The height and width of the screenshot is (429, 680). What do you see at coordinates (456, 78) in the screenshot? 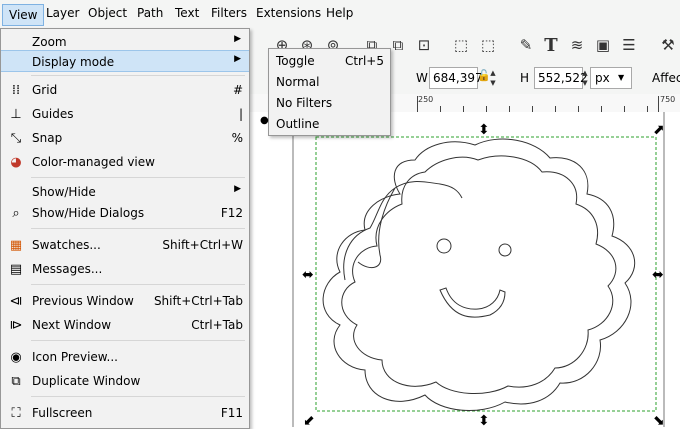
I see `width-input: 684,397` at bounding box center [456, 78].